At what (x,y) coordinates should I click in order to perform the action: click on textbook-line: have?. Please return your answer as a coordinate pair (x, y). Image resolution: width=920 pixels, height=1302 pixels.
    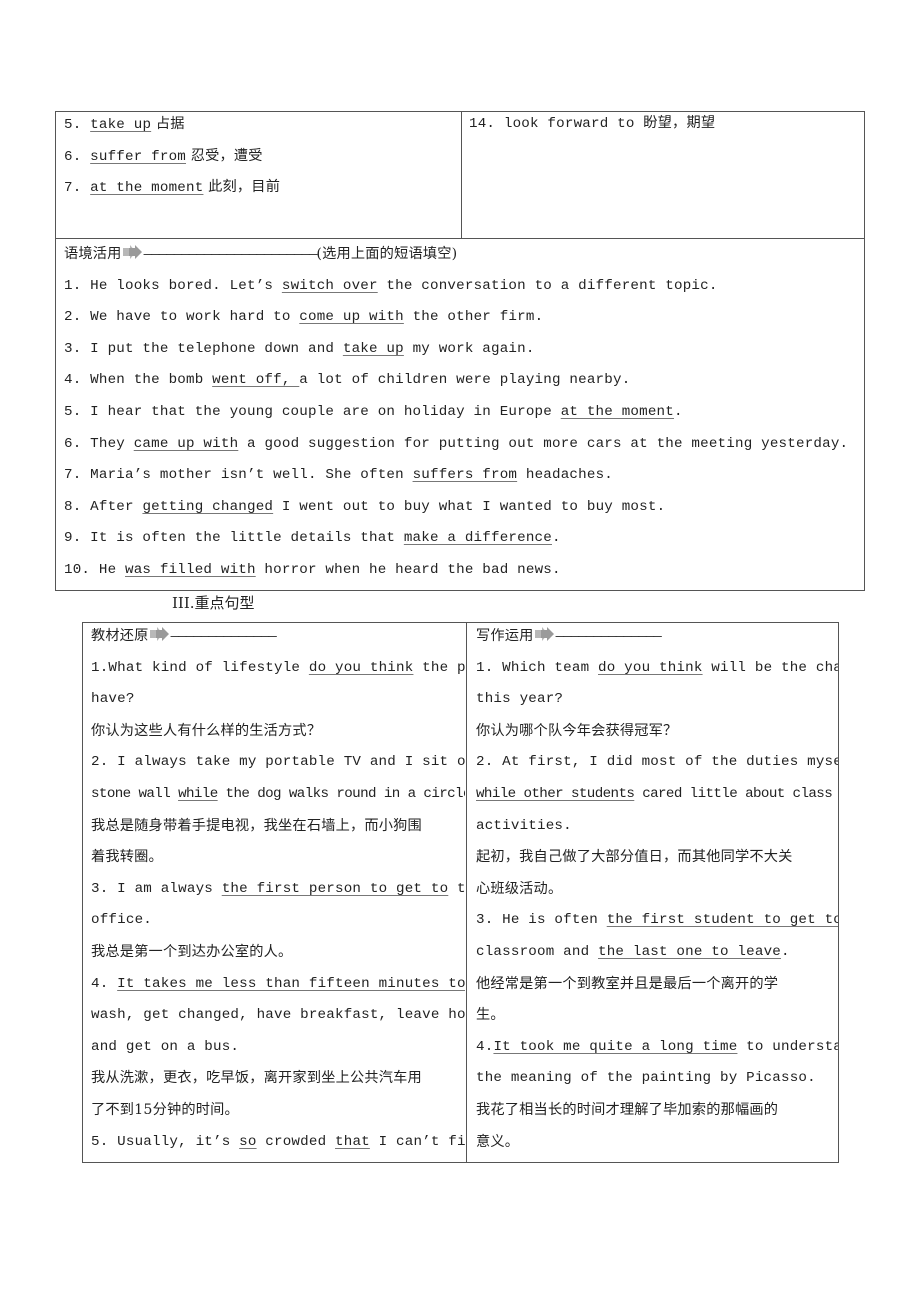
    Looking at the image, I should click on (278, 700).